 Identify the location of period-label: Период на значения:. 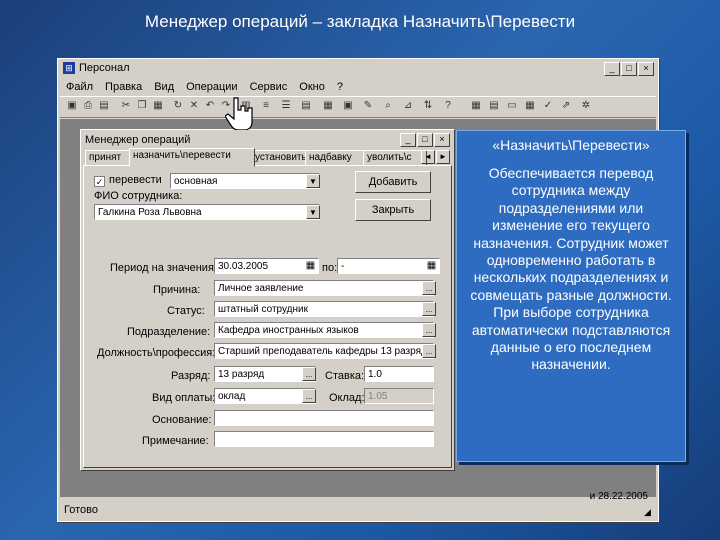
(163, 268).